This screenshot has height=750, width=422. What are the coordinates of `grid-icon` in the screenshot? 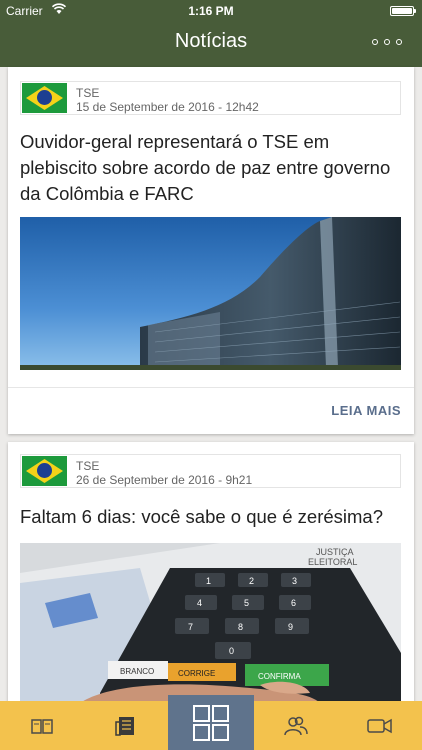 It's located at (211, 722).